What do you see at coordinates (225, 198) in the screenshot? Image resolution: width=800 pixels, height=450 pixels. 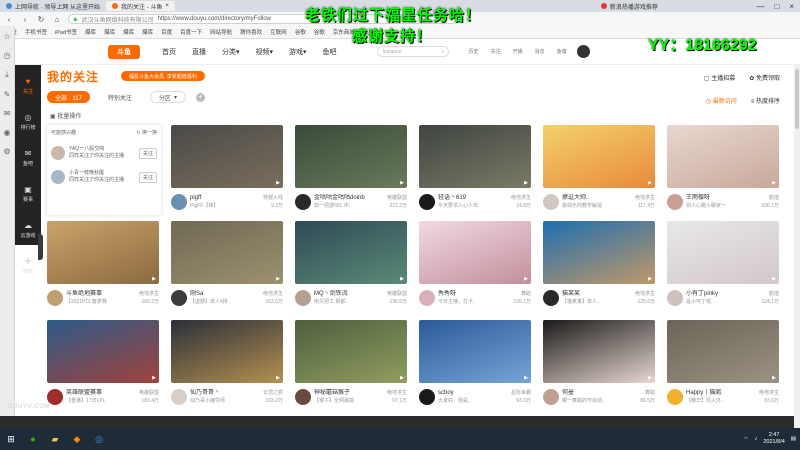 I see `streamer-name: pigff` at bounding box center [225, 198].